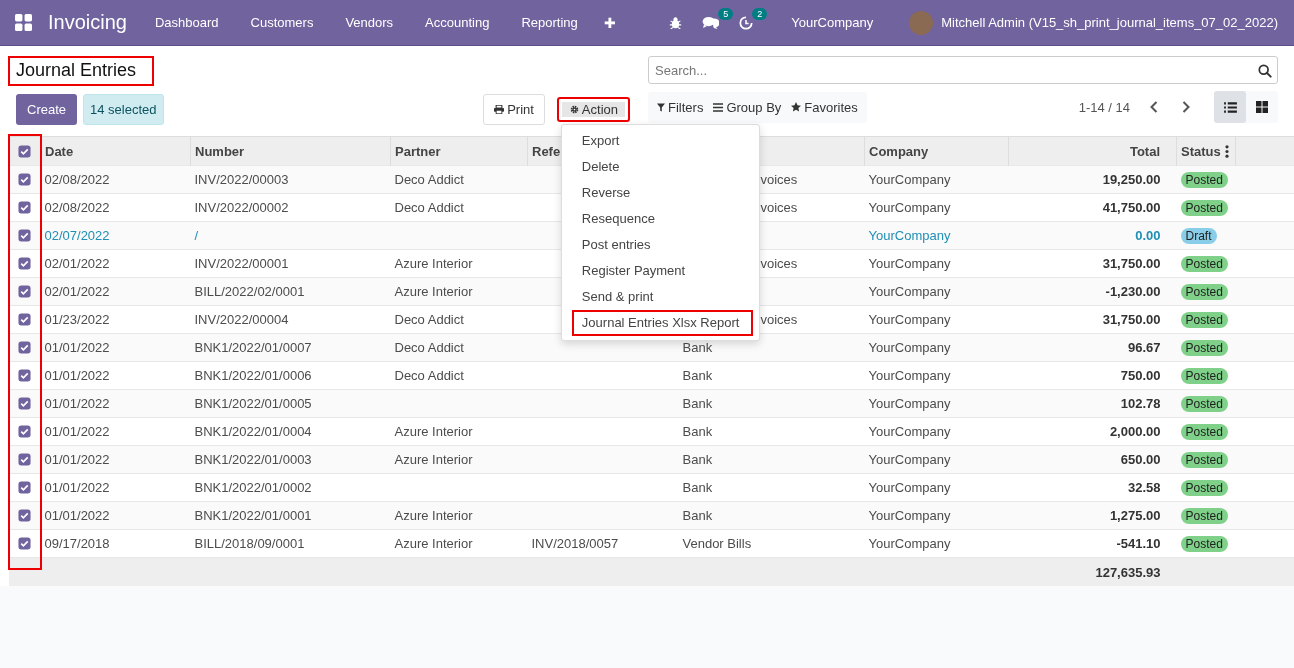  I want to click on create-button: Create, so click(47, 109).